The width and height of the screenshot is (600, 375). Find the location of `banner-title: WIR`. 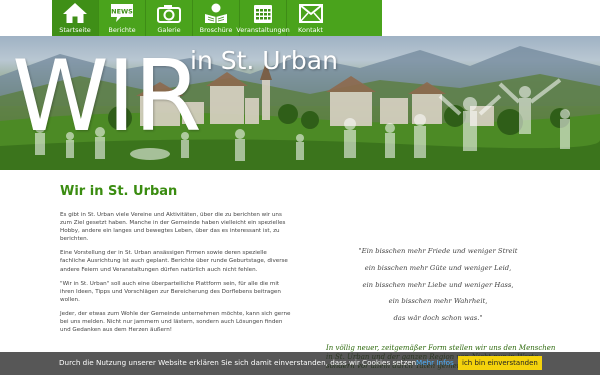

banner-title: WIR is located at coordinates (107, 97).